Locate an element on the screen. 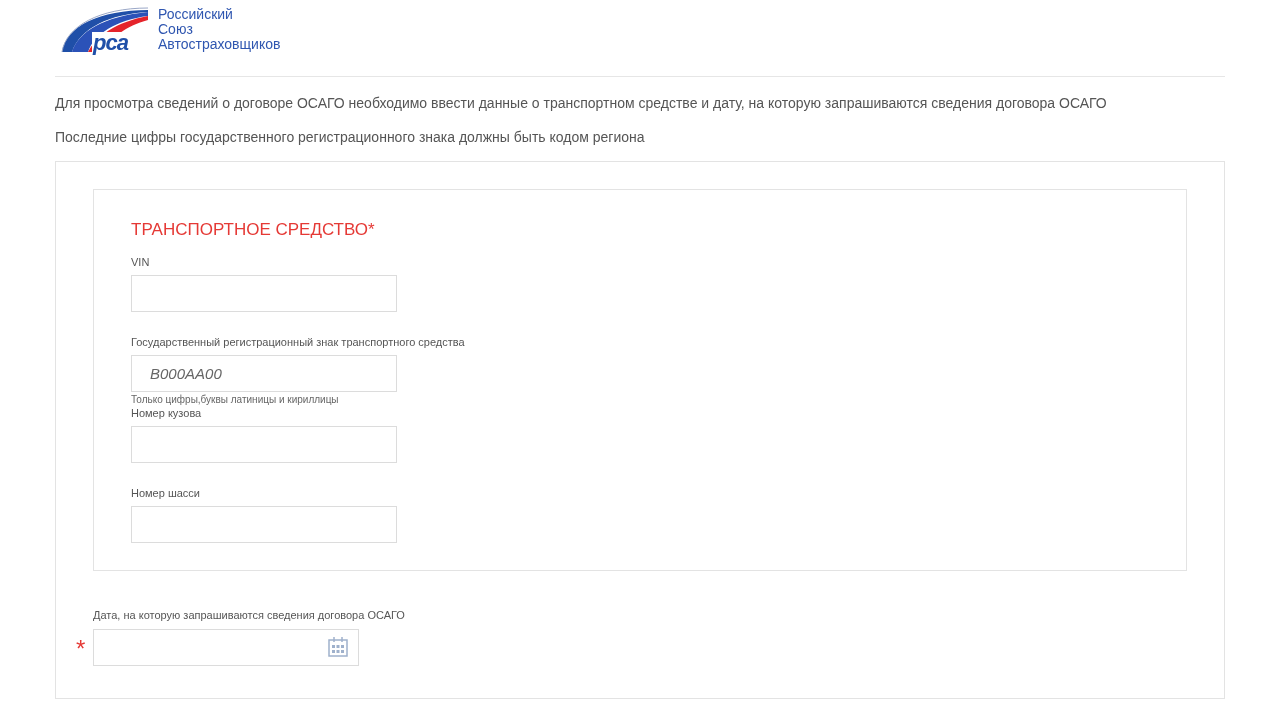 Image resolution: width=1280 pixels, height=710 pixels. logo-mark: рса is located at coordinates (110, 43).